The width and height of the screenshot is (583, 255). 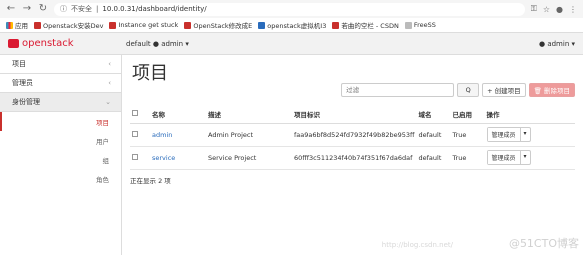 What do you see at coordinates (135, 112) in the screenshot?
I see `select-all-checkbox` at bounding box center [135, 112].